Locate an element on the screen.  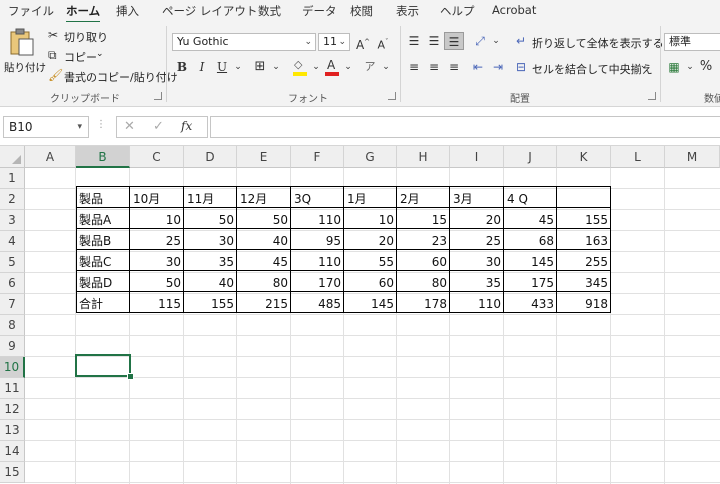
merge-center-label: セルを結合して中央揃え is located at coordinates (592, 69).